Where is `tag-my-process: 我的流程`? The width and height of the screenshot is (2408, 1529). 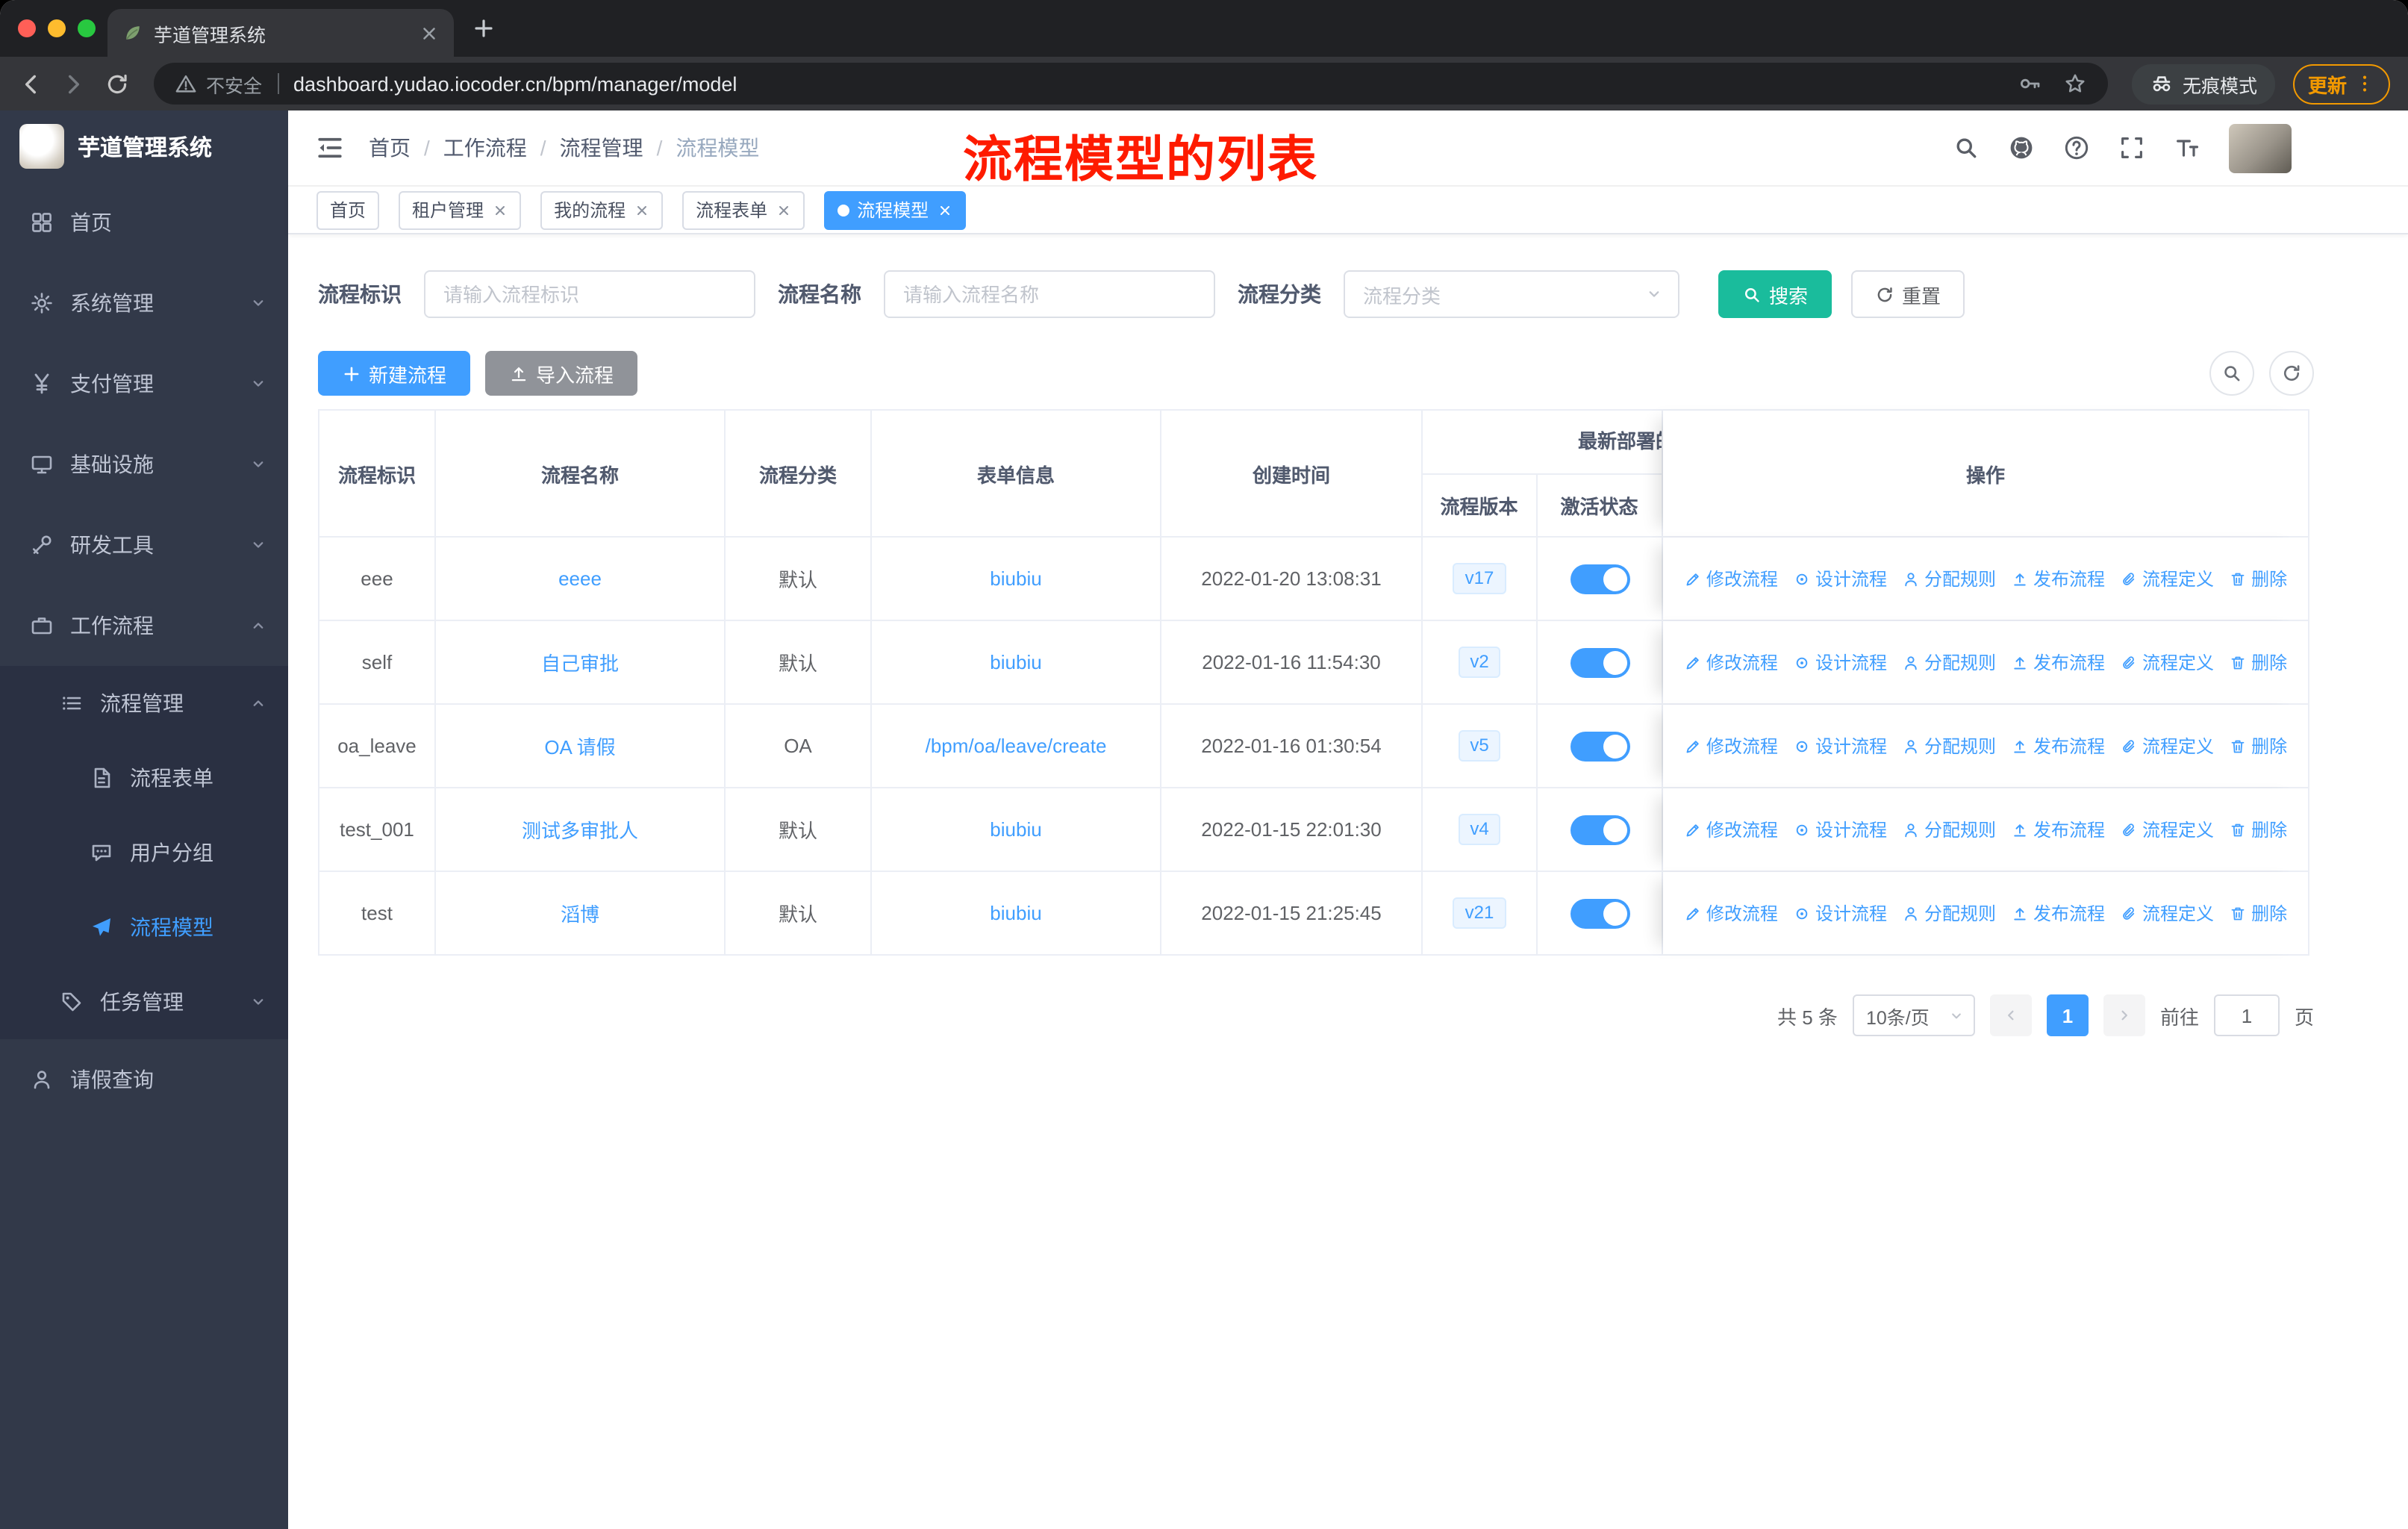 tag-my-process: 我的流程 is located at coordinates (602, 209).